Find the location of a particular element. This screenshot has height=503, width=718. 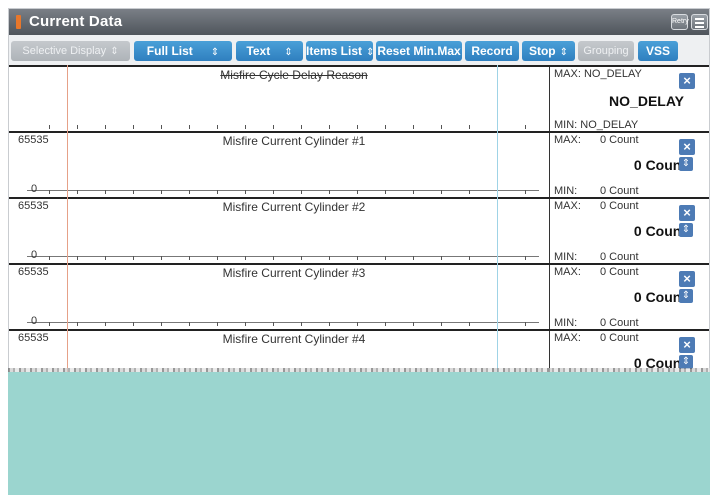

items-list-button: Items List ⇕ is located at coordinates (340, 51).